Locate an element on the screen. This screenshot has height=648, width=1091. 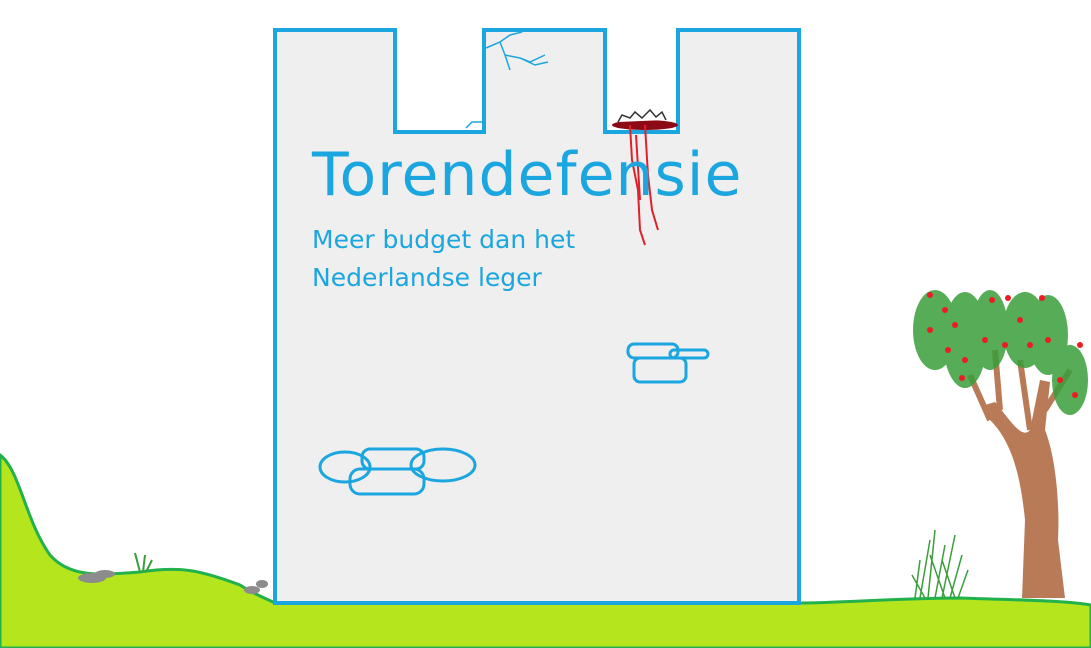
page-title: Torendefensie is located at coordinates (527, 175).